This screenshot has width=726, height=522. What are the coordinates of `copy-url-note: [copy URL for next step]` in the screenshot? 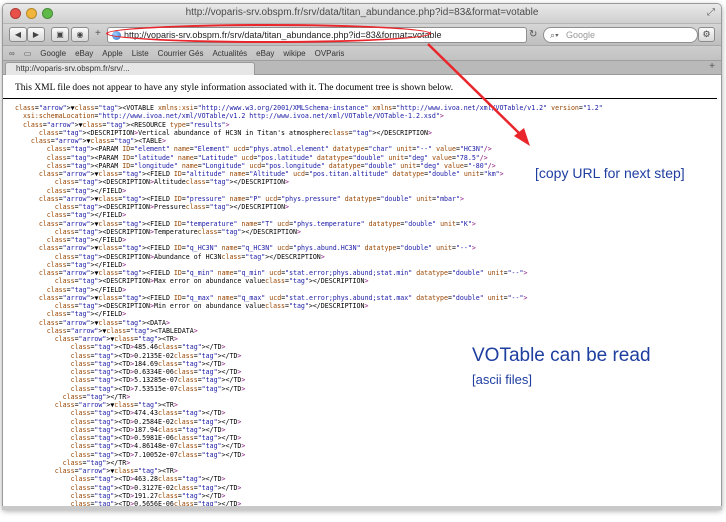 It's located at (610, 173).